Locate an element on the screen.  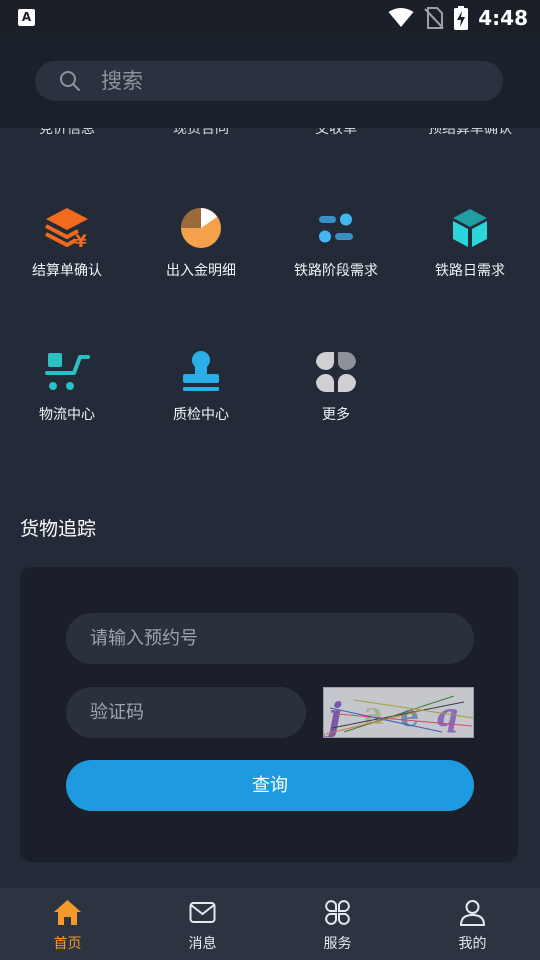
pie-chart-icon is located at coordinates (201, 228).